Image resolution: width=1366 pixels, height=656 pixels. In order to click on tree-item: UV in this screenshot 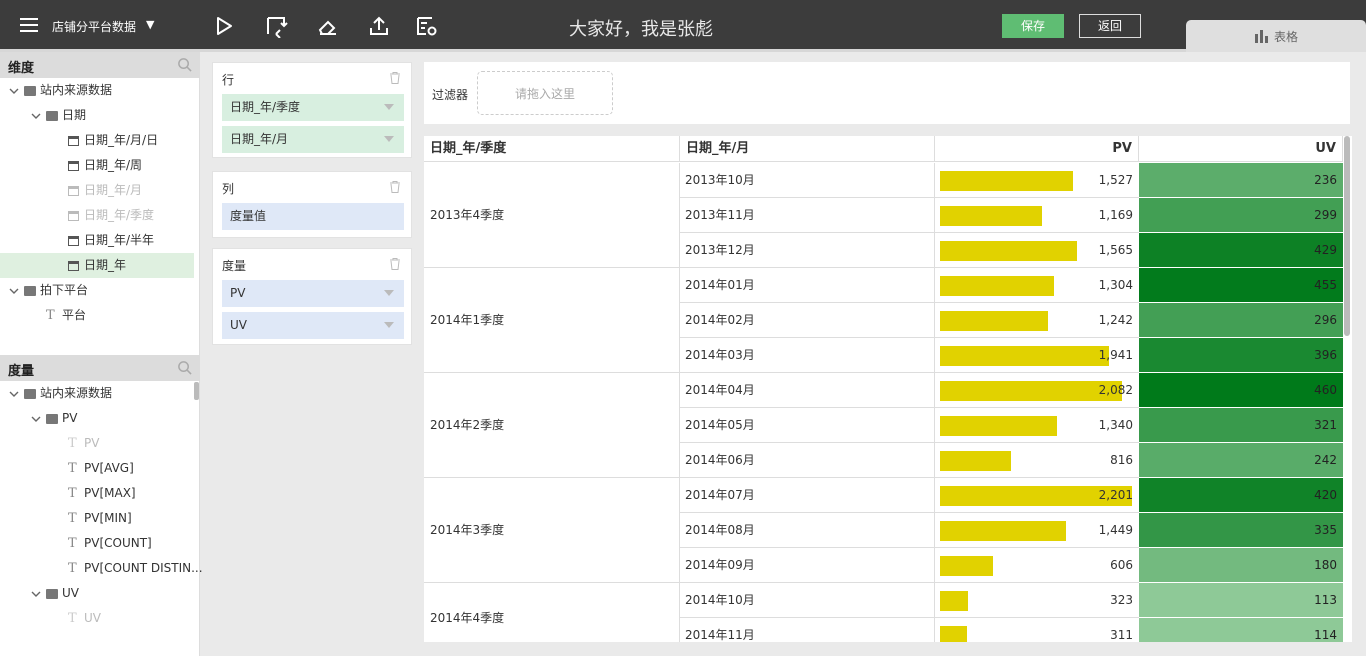, I will do `click(97, 593)`.